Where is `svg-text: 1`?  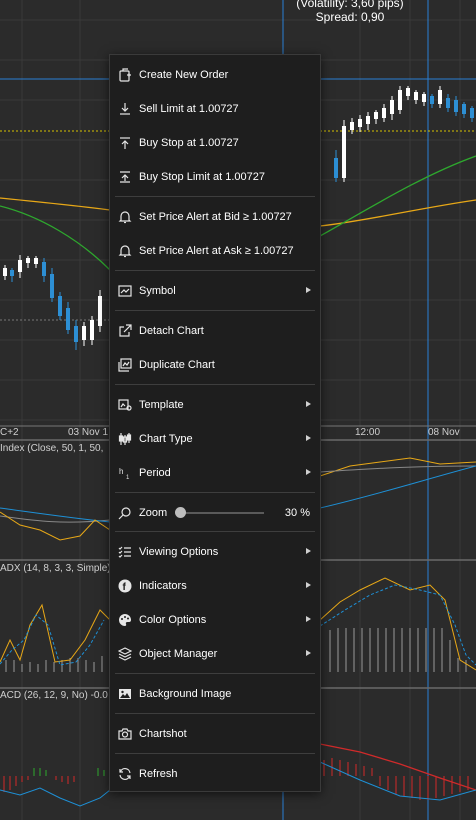
svg-text: 1 is located at coordinates (128, 477).